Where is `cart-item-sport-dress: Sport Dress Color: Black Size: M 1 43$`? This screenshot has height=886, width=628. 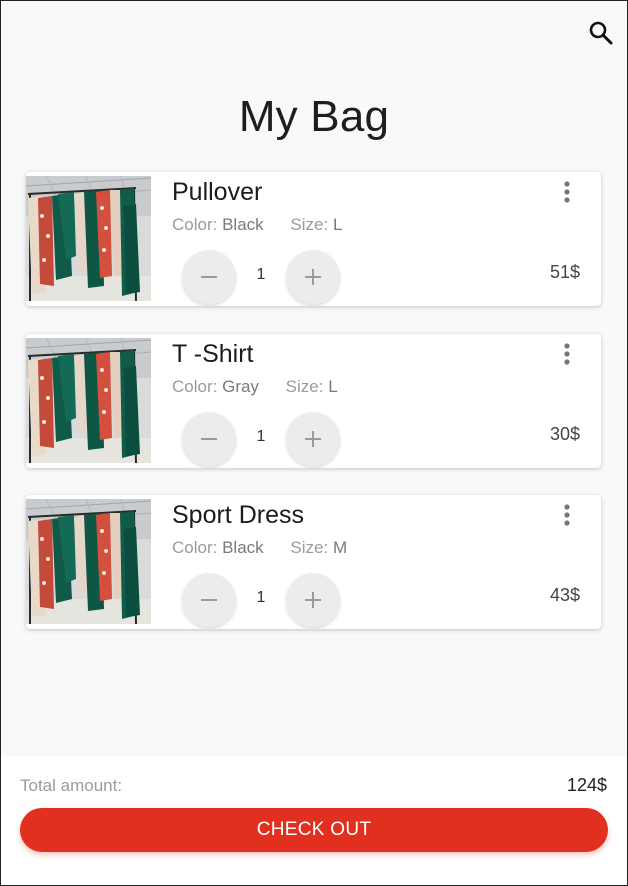 cart-item-sport-dress: Sport Dress Color: Black Size: M 1 43$ is located at coordinates (313, 562).